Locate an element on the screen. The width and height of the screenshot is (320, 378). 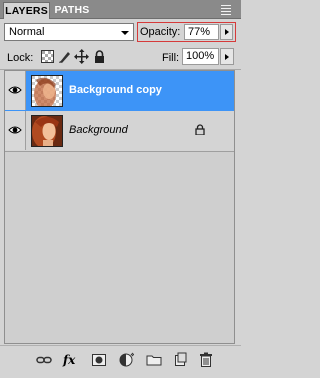
add-mask-icon is located at coordinates (99, 360).